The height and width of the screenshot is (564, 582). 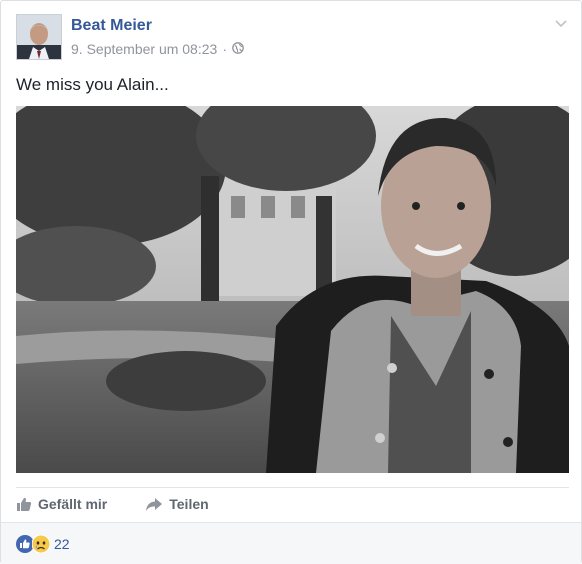 I want to click on chevron-down-icon, so click(x=561, y=23).